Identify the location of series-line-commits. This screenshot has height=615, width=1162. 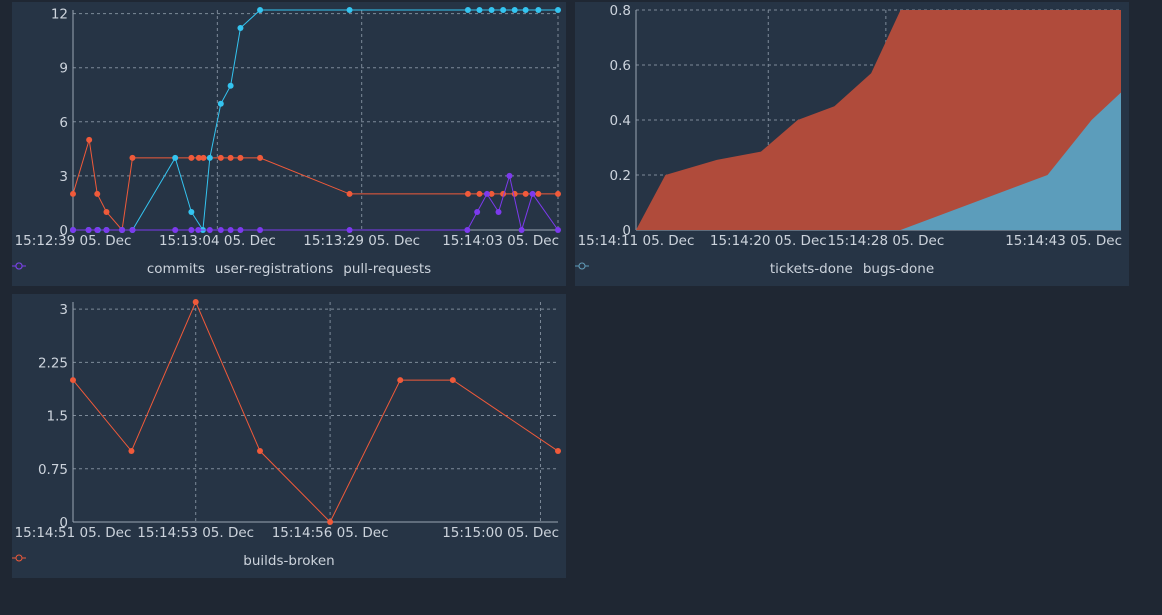
(315, 185).